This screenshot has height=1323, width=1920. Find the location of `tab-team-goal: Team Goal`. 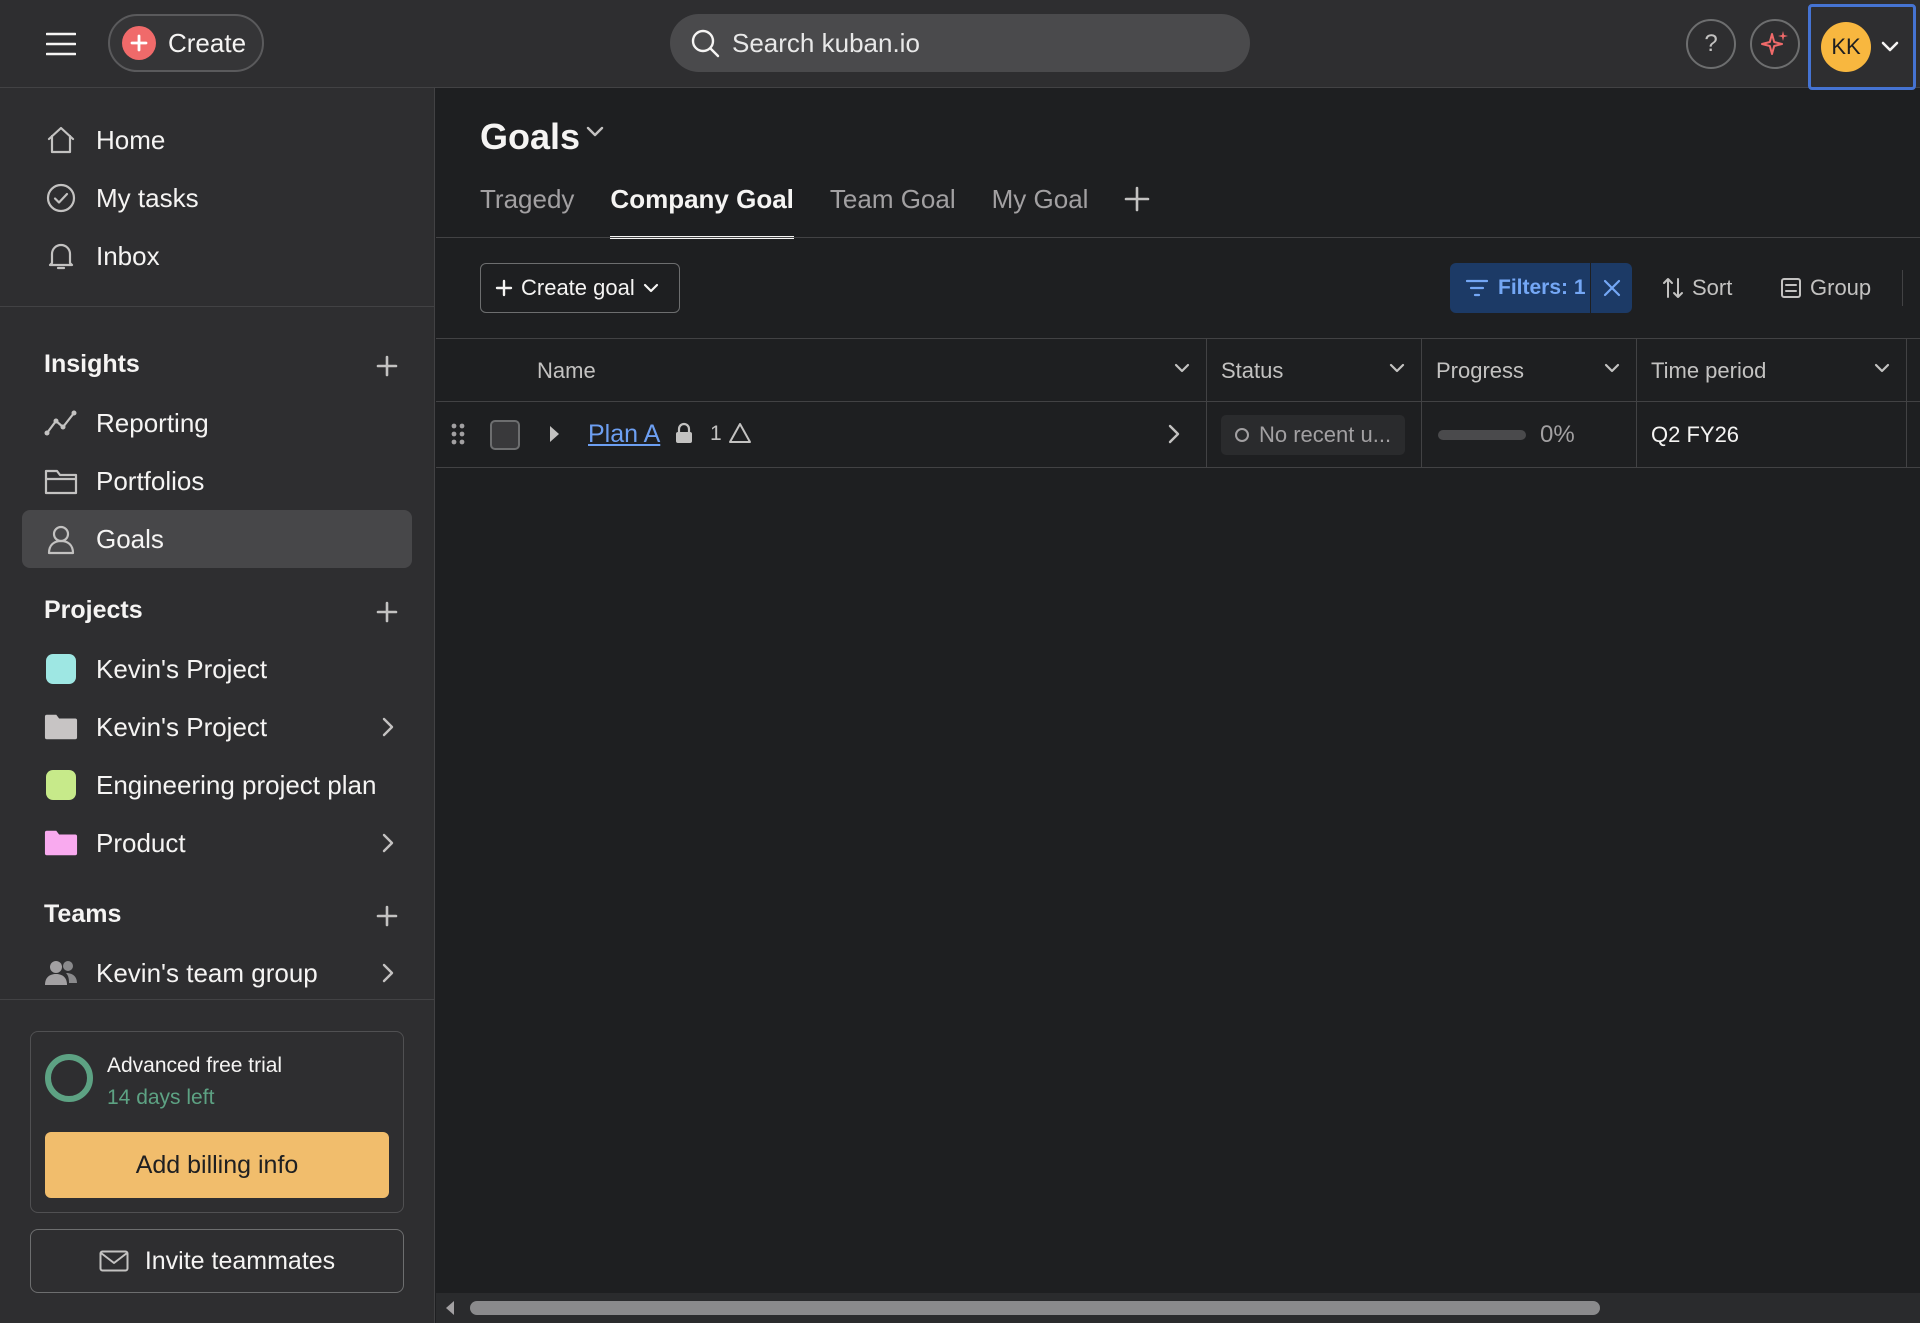

tab-team-goal: Team Goal is located at coordinates (893, 210).